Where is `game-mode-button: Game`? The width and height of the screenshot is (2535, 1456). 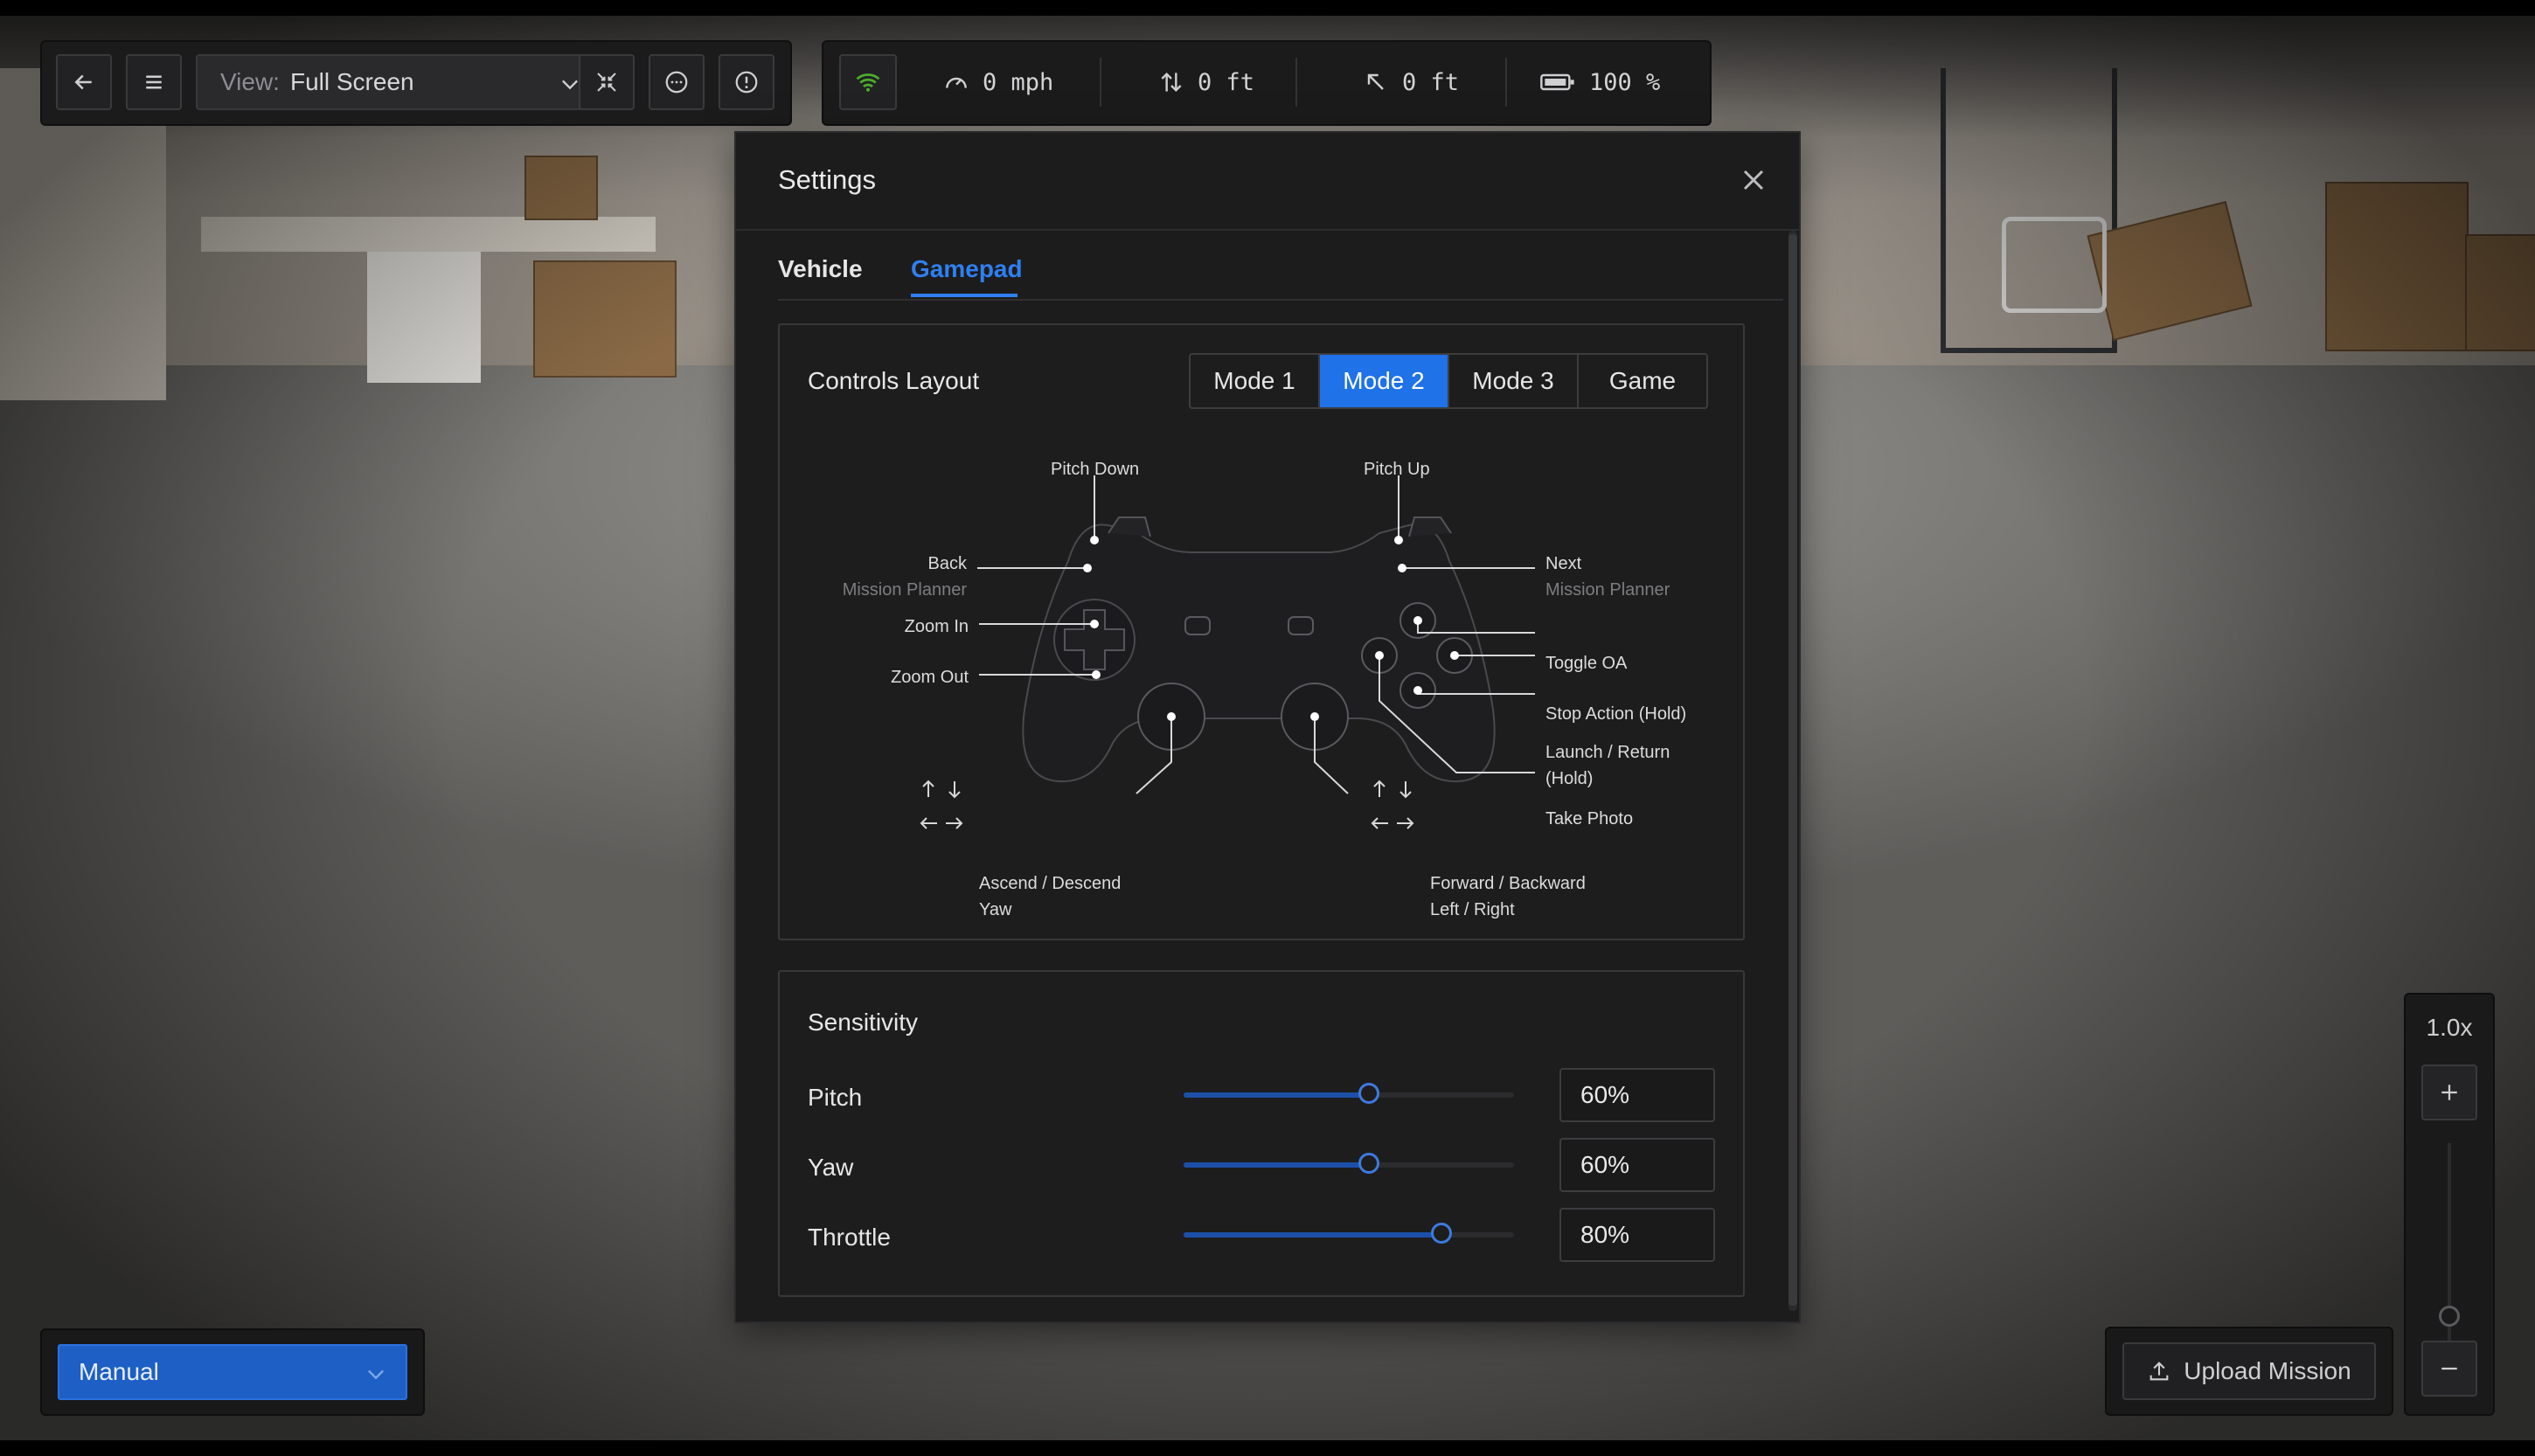
game-mode-button: Game is located at coordinates (1643, 381).